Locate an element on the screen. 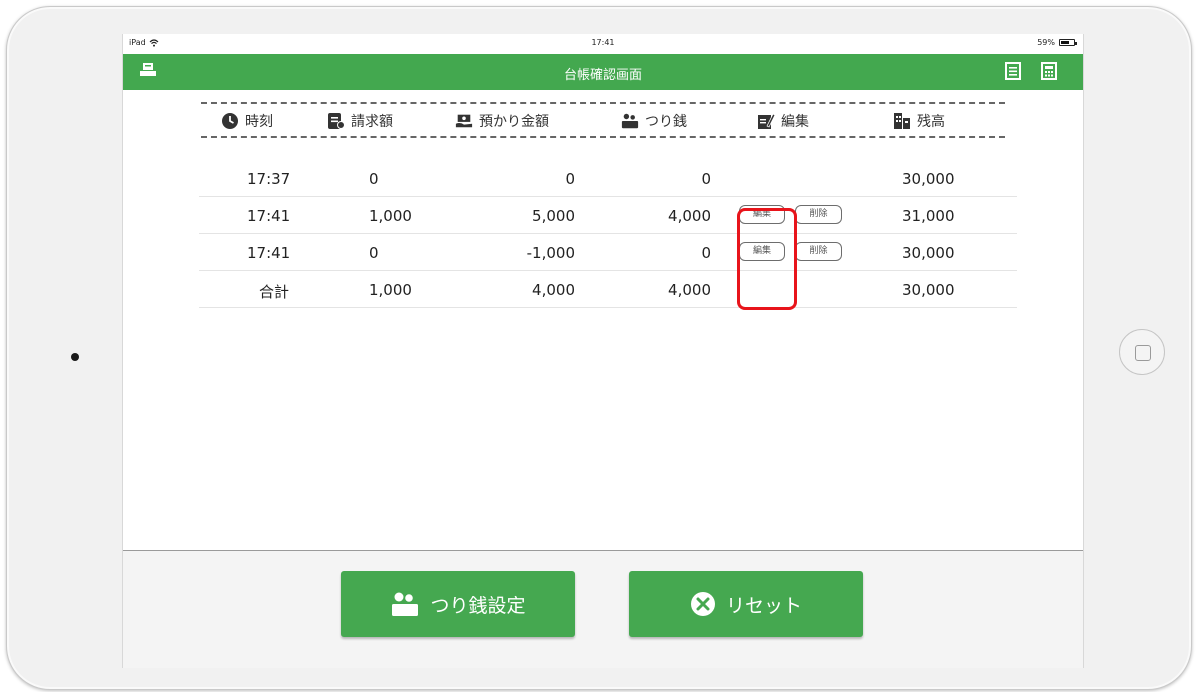 This screenshot has width=1198, height=692. table-row: 17:41 1,000 5,000 4,000 編集 削除 31,000 is located at coordinates (608, 215).